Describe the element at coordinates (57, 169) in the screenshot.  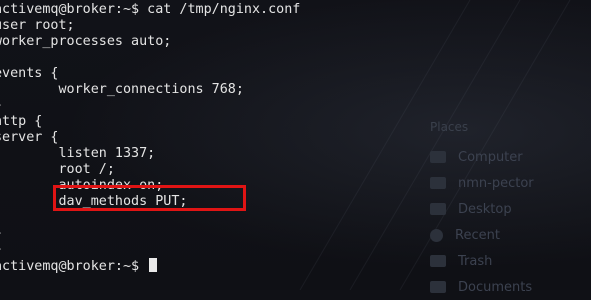
I see `terminal-line: root /;` at that location.